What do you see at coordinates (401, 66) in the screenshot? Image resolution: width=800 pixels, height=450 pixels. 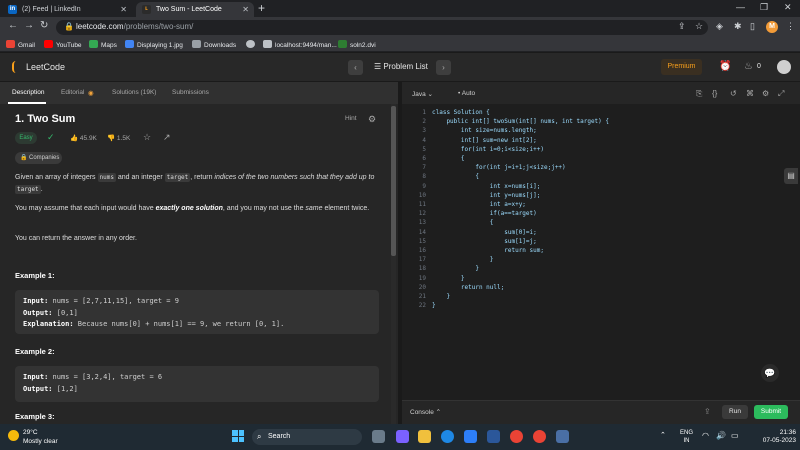 I see `problem-list-button: ☰ Problem List` at bounding box center [401, 66].